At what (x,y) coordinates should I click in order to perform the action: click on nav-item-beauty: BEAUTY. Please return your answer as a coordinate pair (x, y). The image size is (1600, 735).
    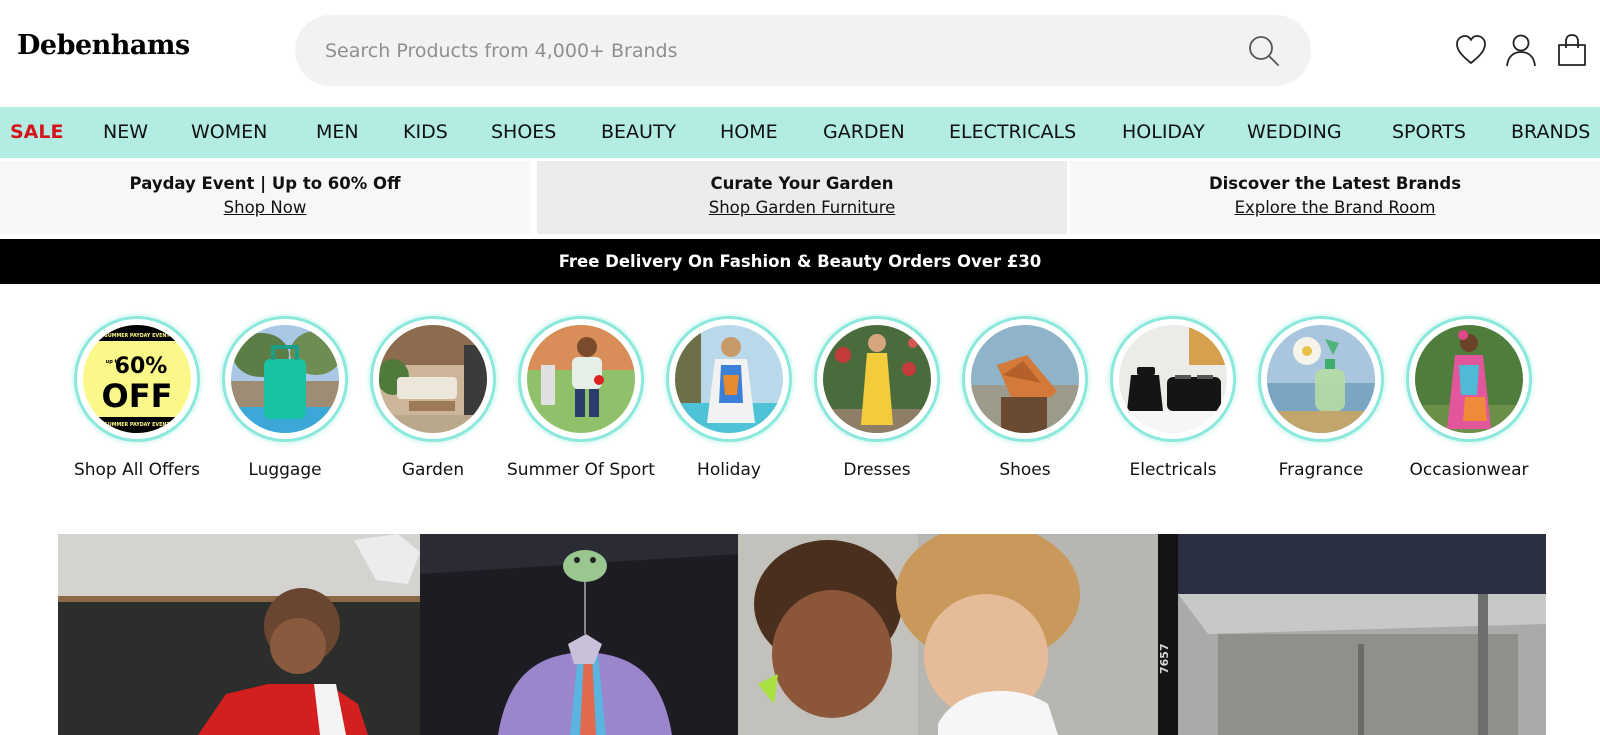
    Looking at the image, I should click on (638, 132).